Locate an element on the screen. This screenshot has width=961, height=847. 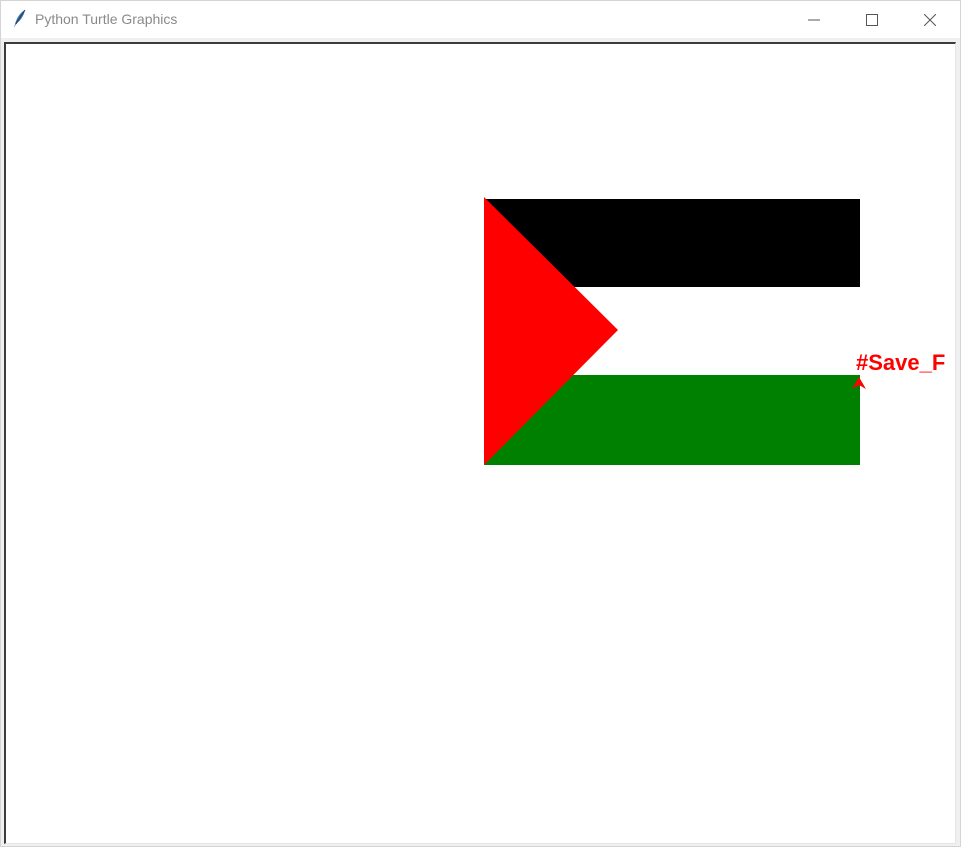
maximize-icon is located at coordinates (872, 19).